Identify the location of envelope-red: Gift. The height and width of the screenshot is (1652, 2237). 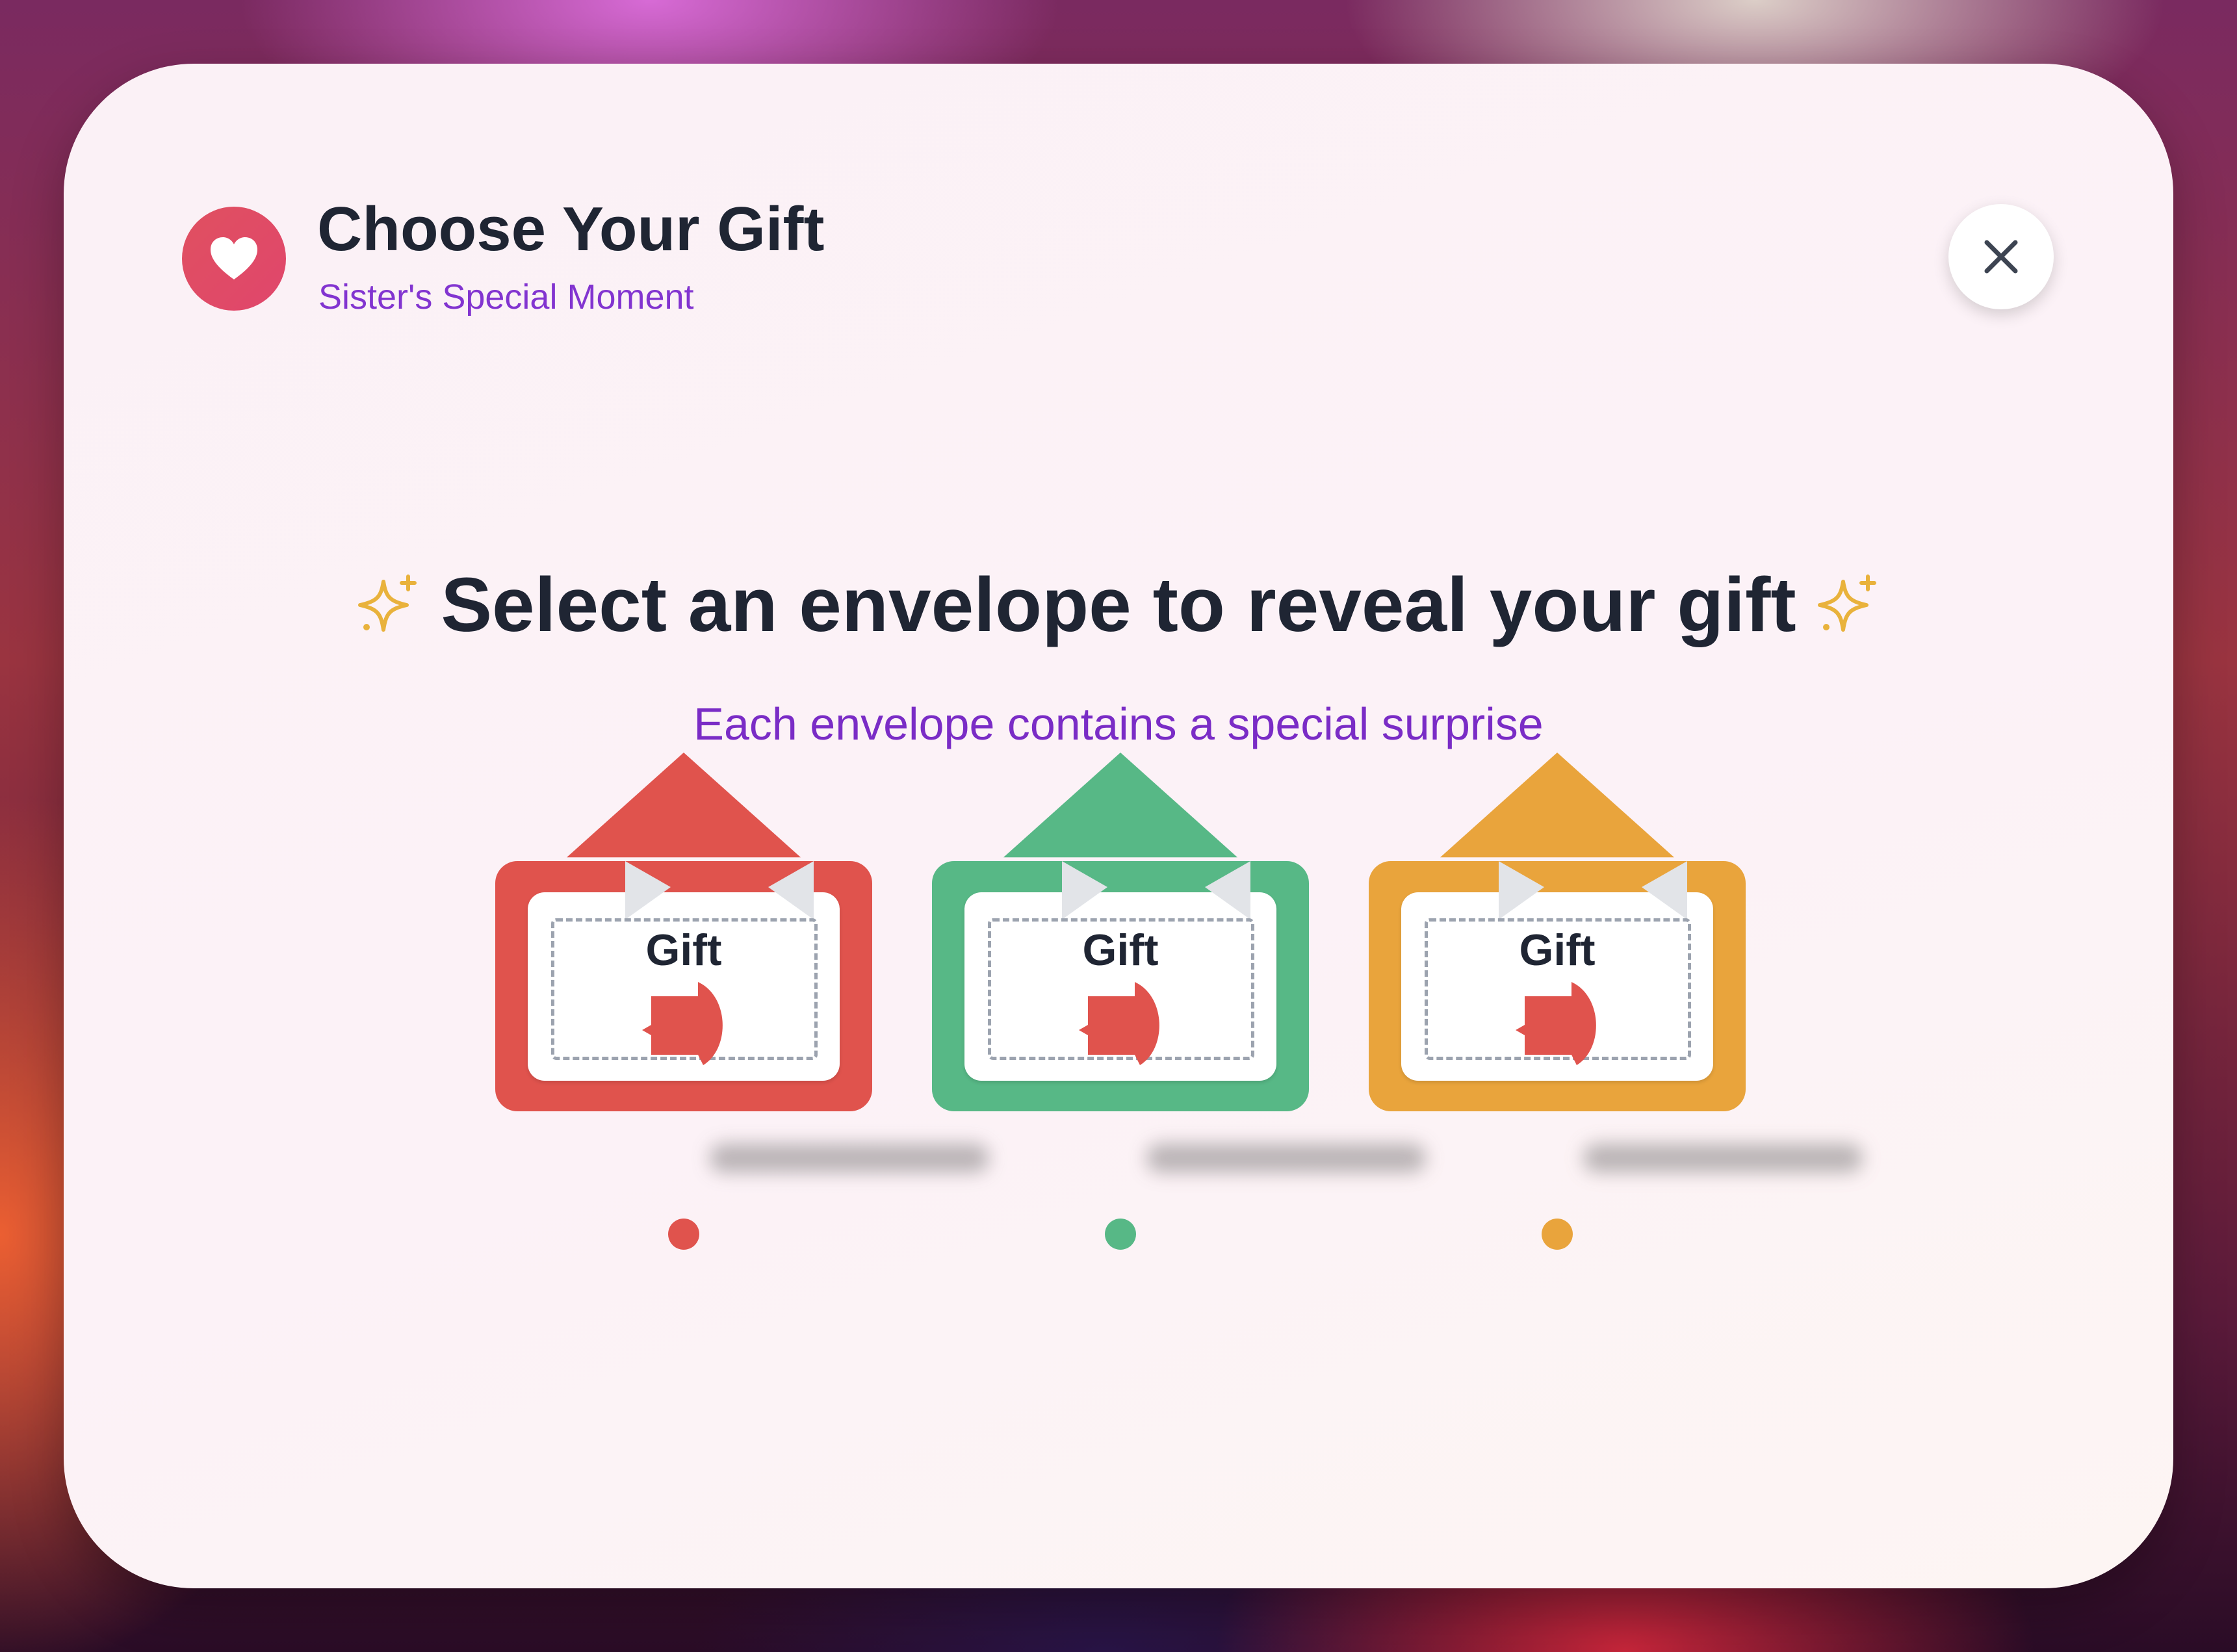
(742, 962).